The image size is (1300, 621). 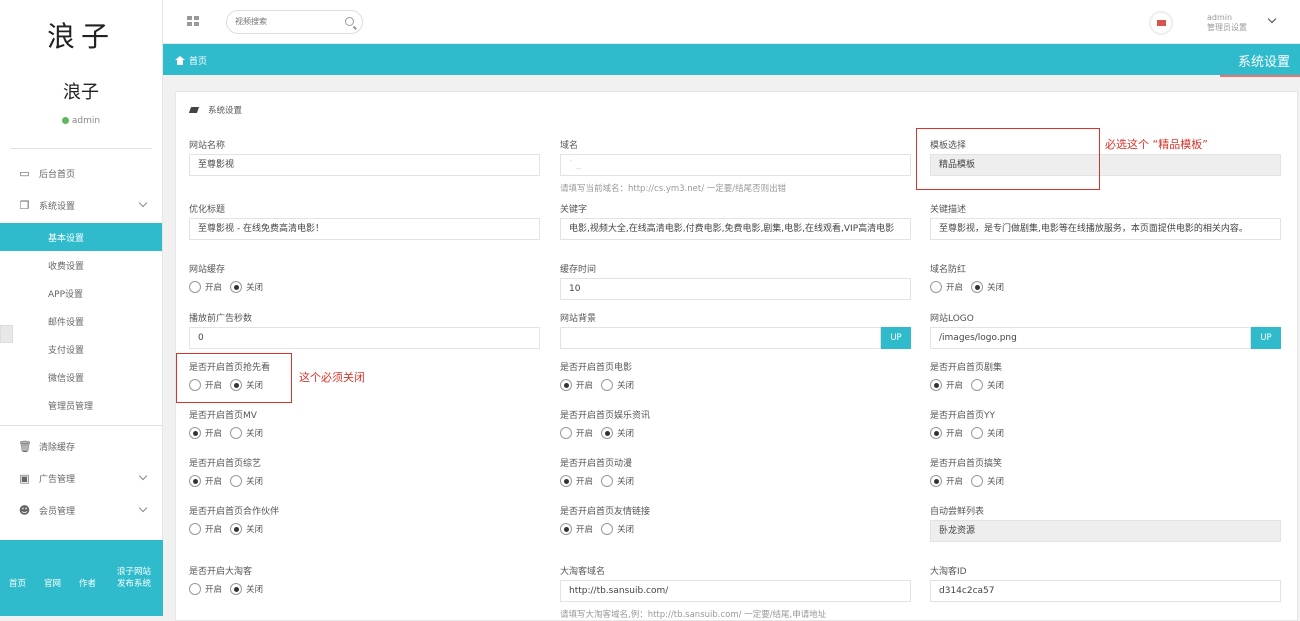 I want to click on sidebar-item-ads: ▣ 广告管理, so click(x=81, y=478).